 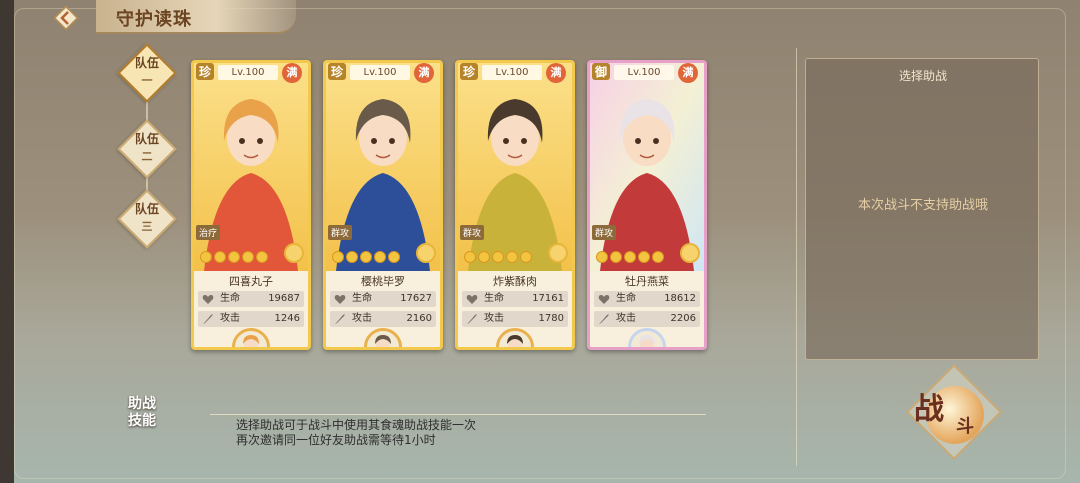 What do you see at coordinates (548, 298) in the screenshot?
I see `stat-value: 17161` at bounding box center [548, 298].